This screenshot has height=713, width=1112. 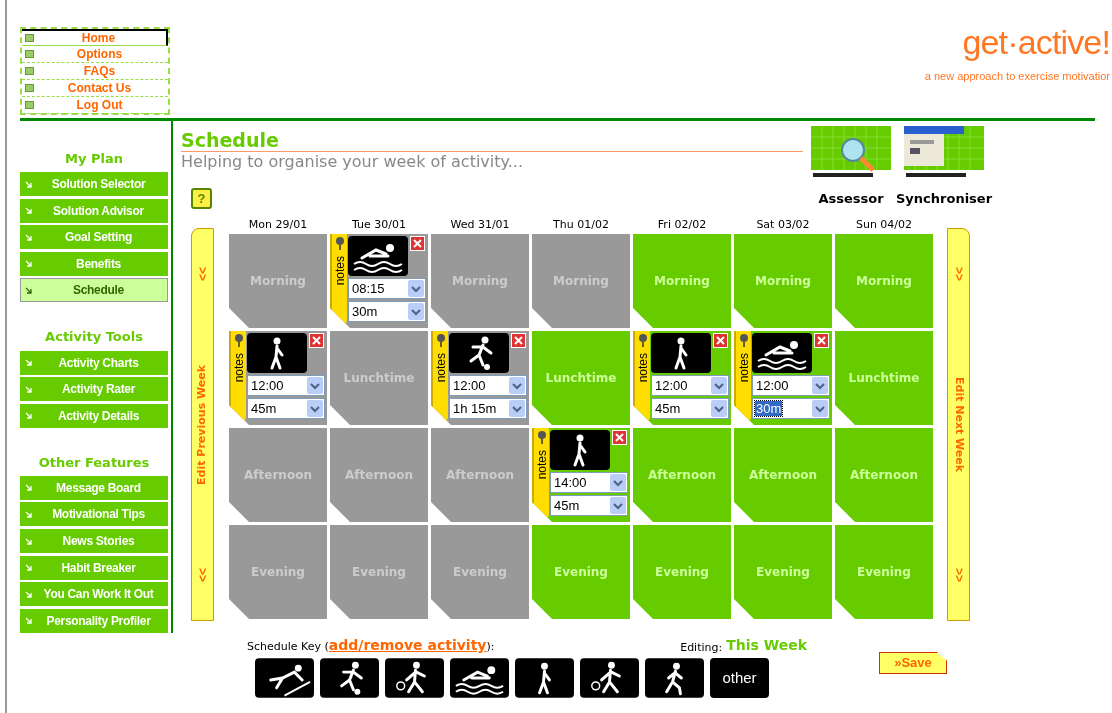 I want to click on tool-label: Synchroniser, so click(x=944, y=199).